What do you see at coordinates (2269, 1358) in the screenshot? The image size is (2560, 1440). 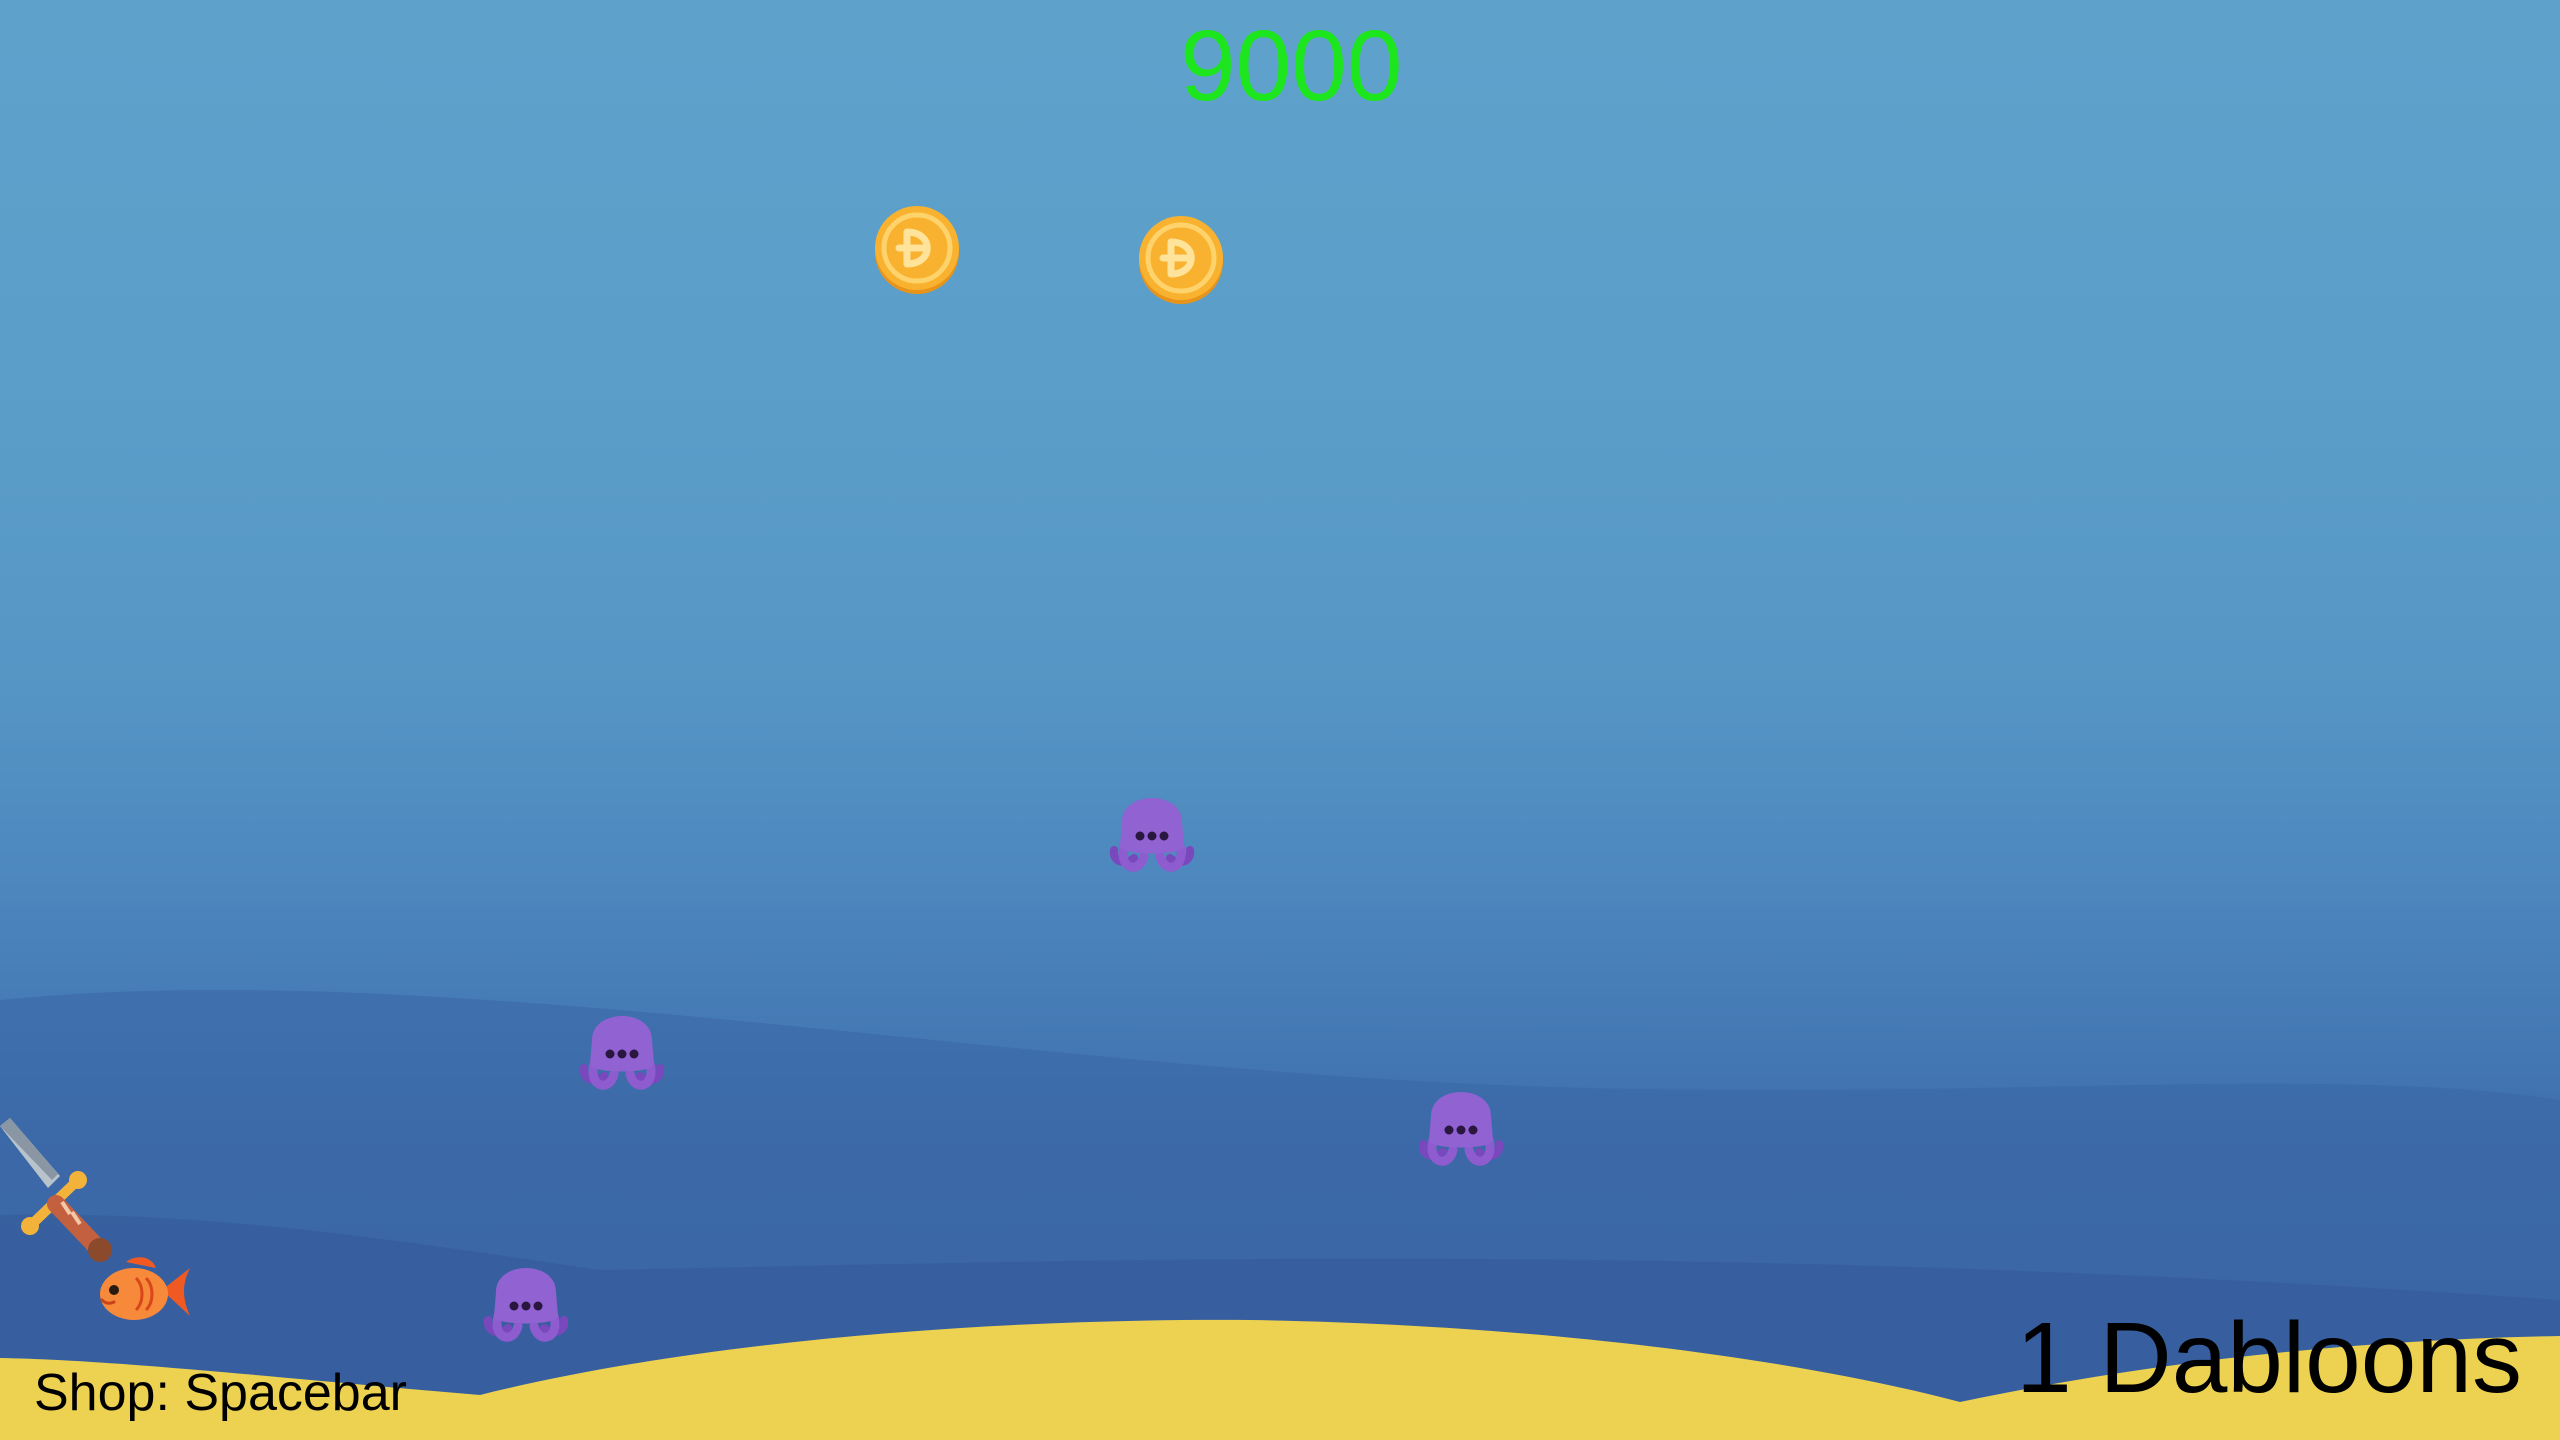 I see `currency-counter: 1 Dabloons` at bounding box center [2269, 1358].